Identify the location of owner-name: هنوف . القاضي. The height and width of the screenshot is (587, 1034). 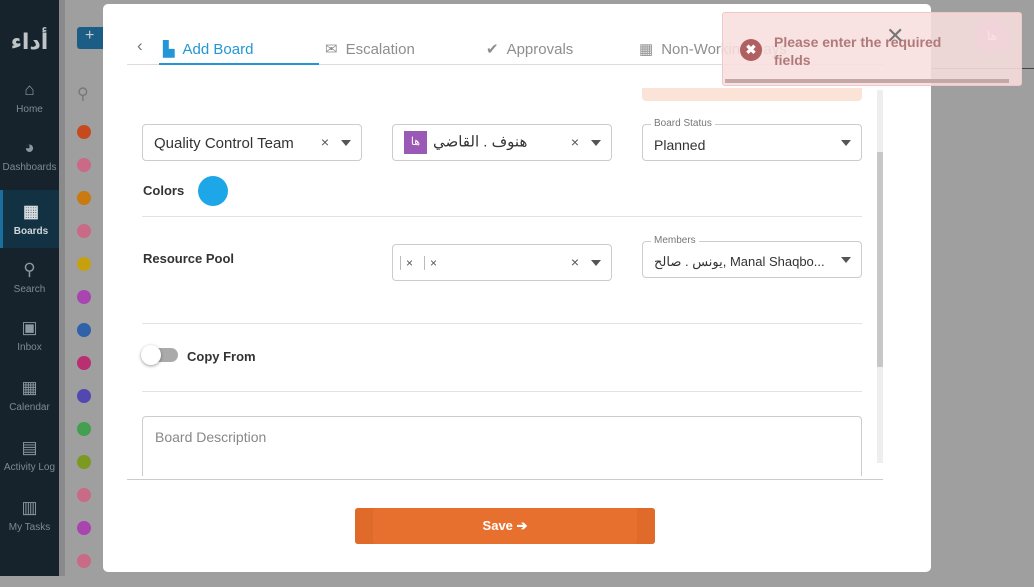
(480, 142).